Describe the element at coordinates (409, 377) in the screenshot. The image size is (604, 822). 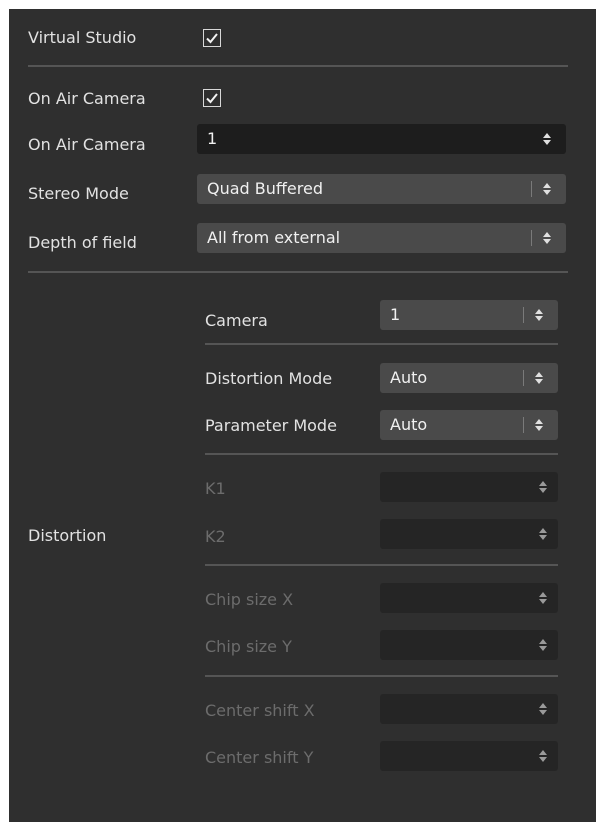
I see `distortion-mode-value: Auto` at that location.